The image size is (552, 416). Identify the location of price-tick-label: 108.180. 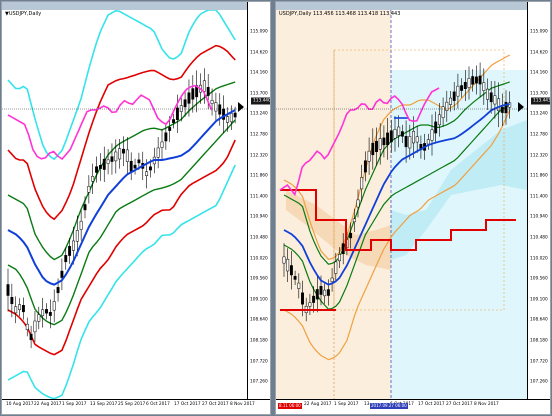
(259, 341).